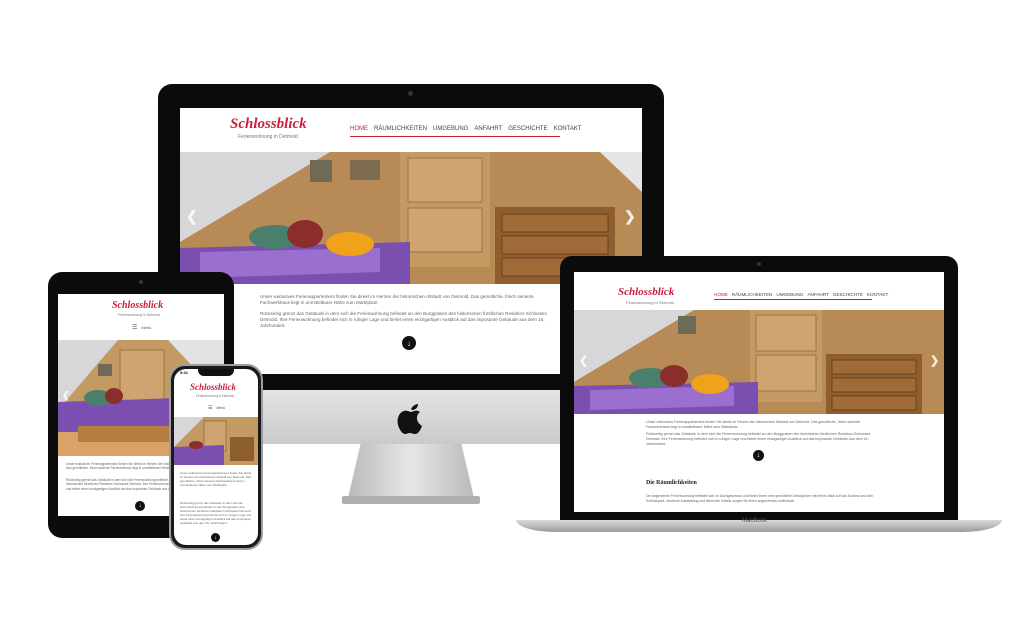 This screenshot has width=1024, height=625. I want to click on hero-image, so click(216, 441).